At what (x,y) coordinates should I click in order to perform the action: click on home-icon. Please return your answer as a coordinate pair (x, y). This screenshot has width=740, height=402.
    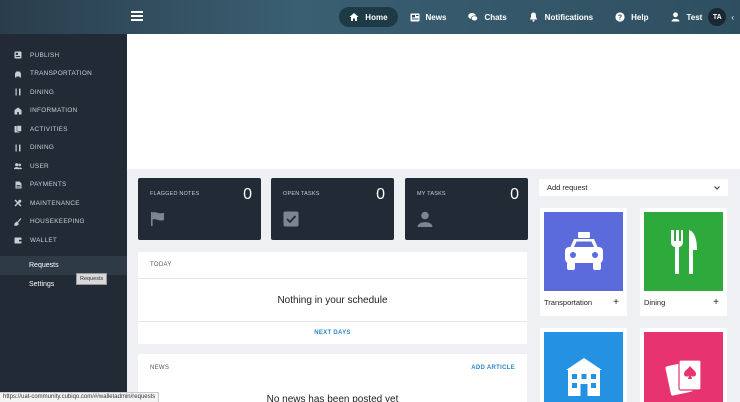
    Looking at the image, I should click on (354, 17).